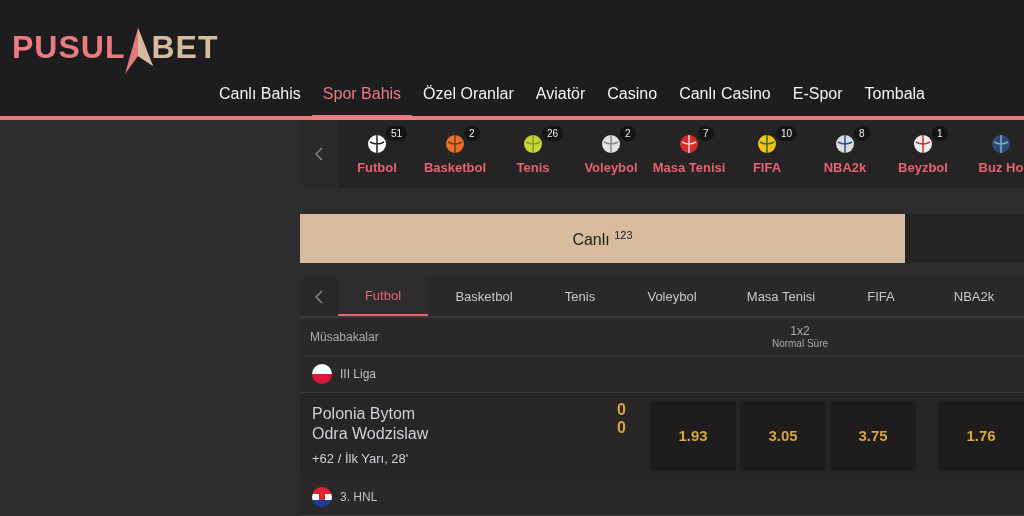 The height and width of the screenshot is (516, 1024). What do you see at coordinates (787, 133) in the screenshot?
I see `count-badge: 10` at bounding box center [787, 133].